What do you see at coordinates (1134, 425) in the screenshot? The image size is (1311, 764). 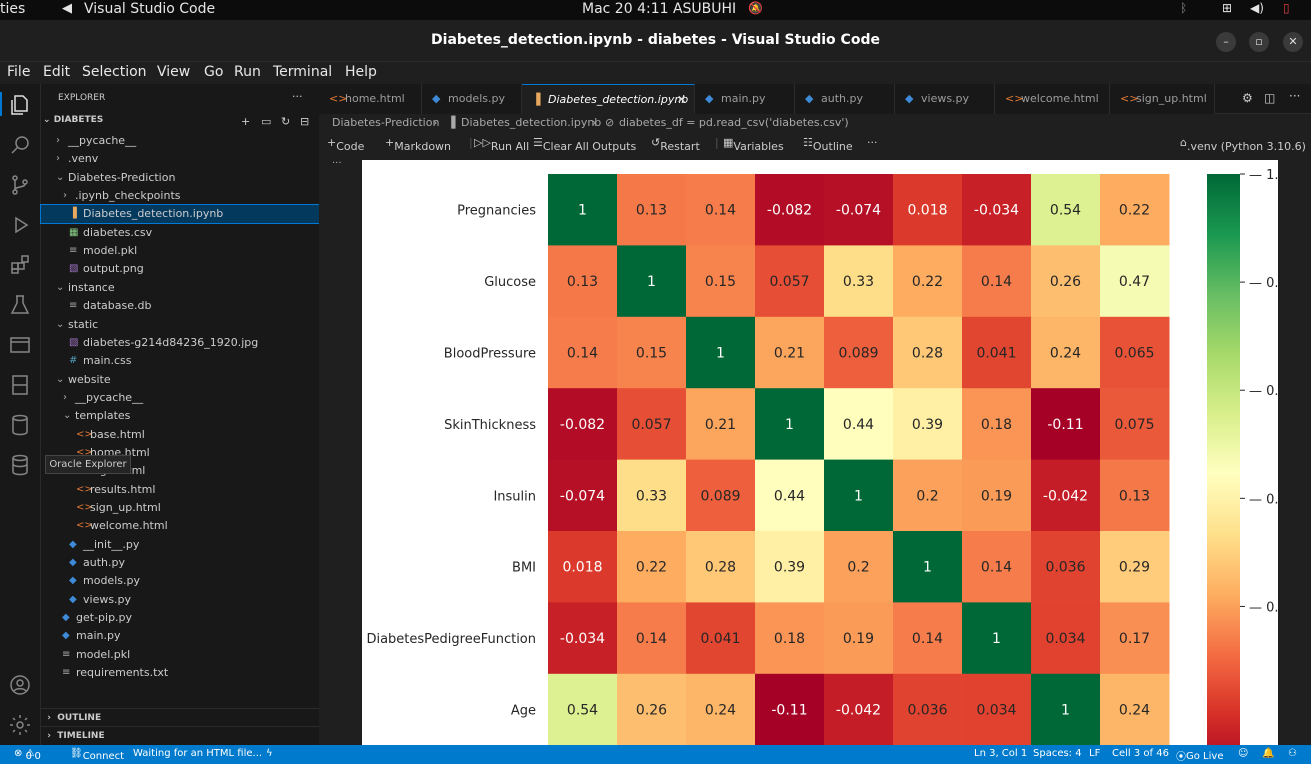 I see `heatmap-cell-label: 0.075` at bounding box center [1134, 425].